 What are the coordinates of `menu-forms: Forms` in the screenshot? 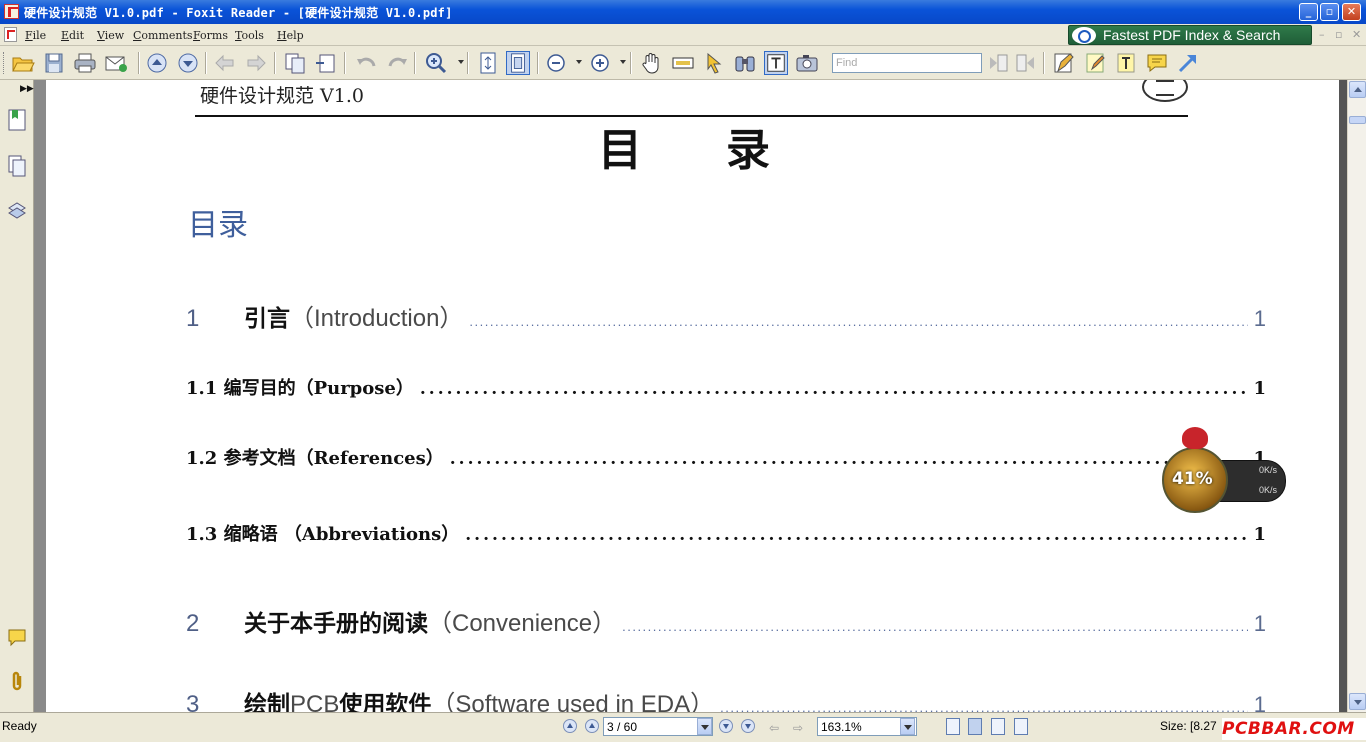 It's located at (210, 35).